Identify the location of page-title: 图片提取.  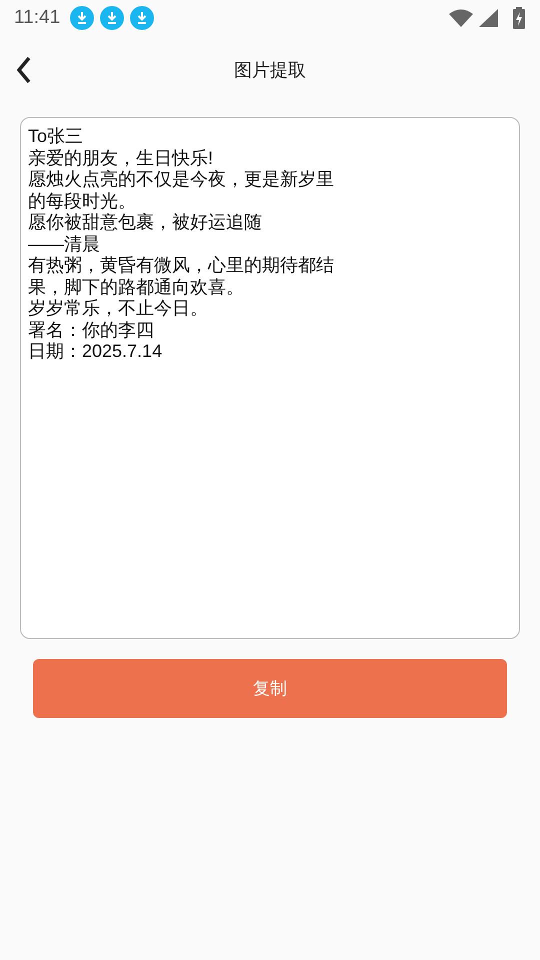
(270, 70).